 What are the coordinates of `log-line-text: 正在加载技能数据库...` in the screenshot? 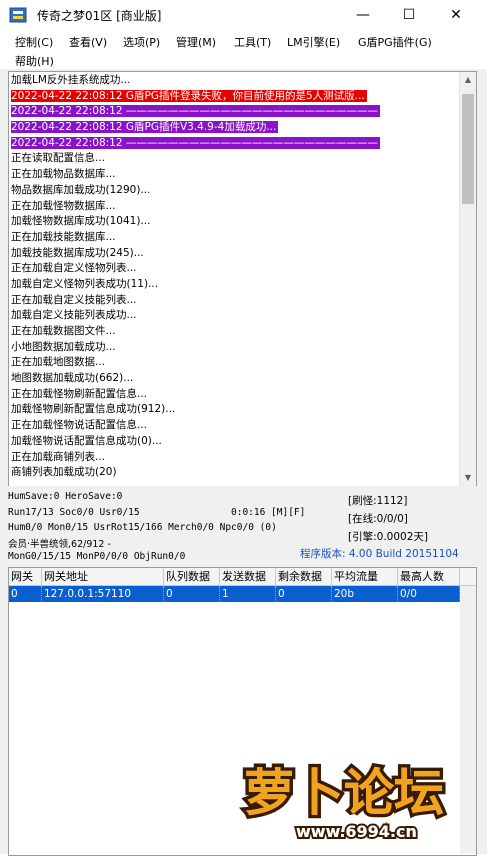 It's located at (63, 236).